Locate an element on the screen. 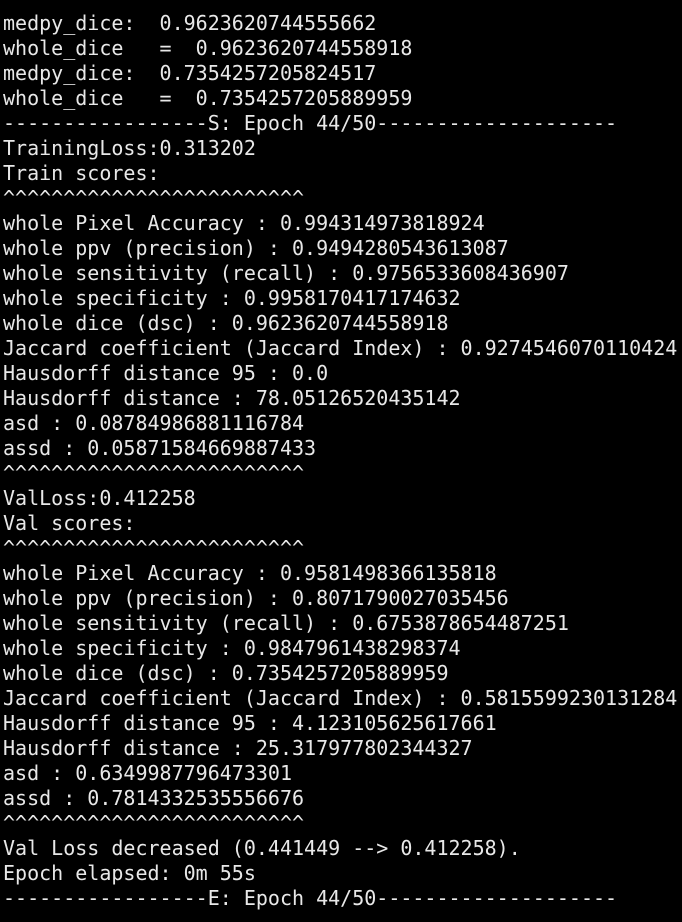 The height and width of the screenshot is (922, 682). terminal-line: Val scores: is located at coordinates (69, 523).